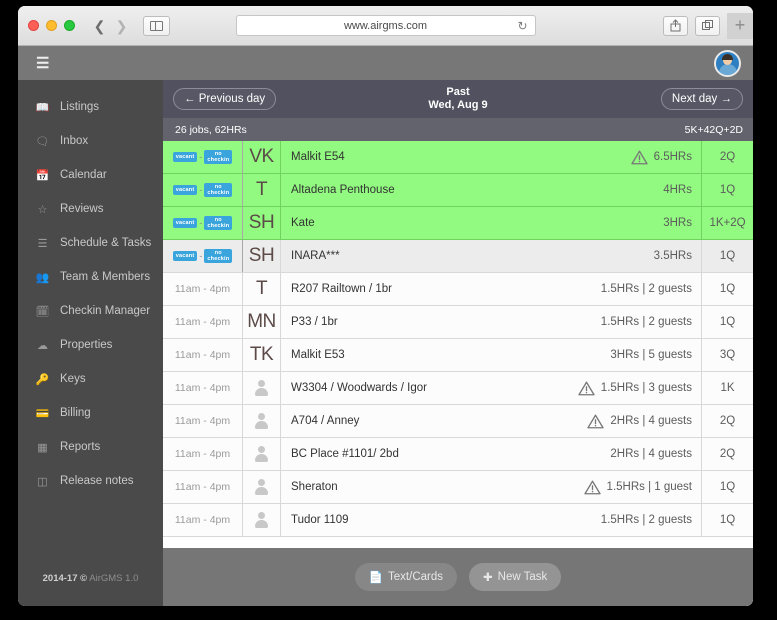 The image size is (777, 620). I want to click on sidebar-item-reviews: ☆ Reviews, so click(90, 209).